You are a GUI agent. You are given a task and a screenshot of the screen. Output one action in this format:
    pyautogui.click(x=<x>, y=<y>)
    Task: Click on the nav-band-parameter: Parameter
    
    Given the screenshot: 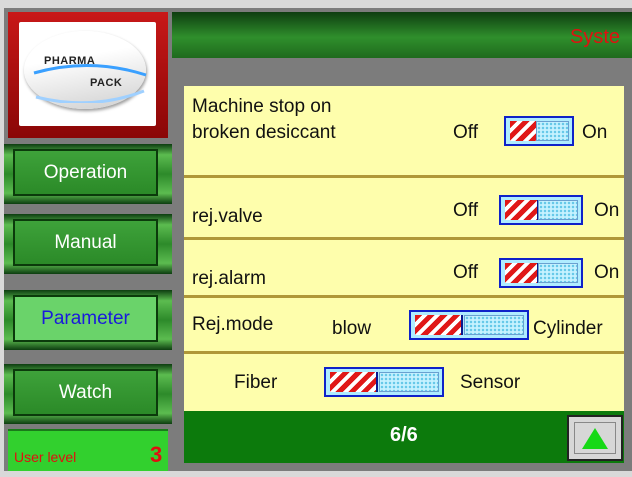 What is the action you would take?
    pyautogui.click(x=88, y=320)
    